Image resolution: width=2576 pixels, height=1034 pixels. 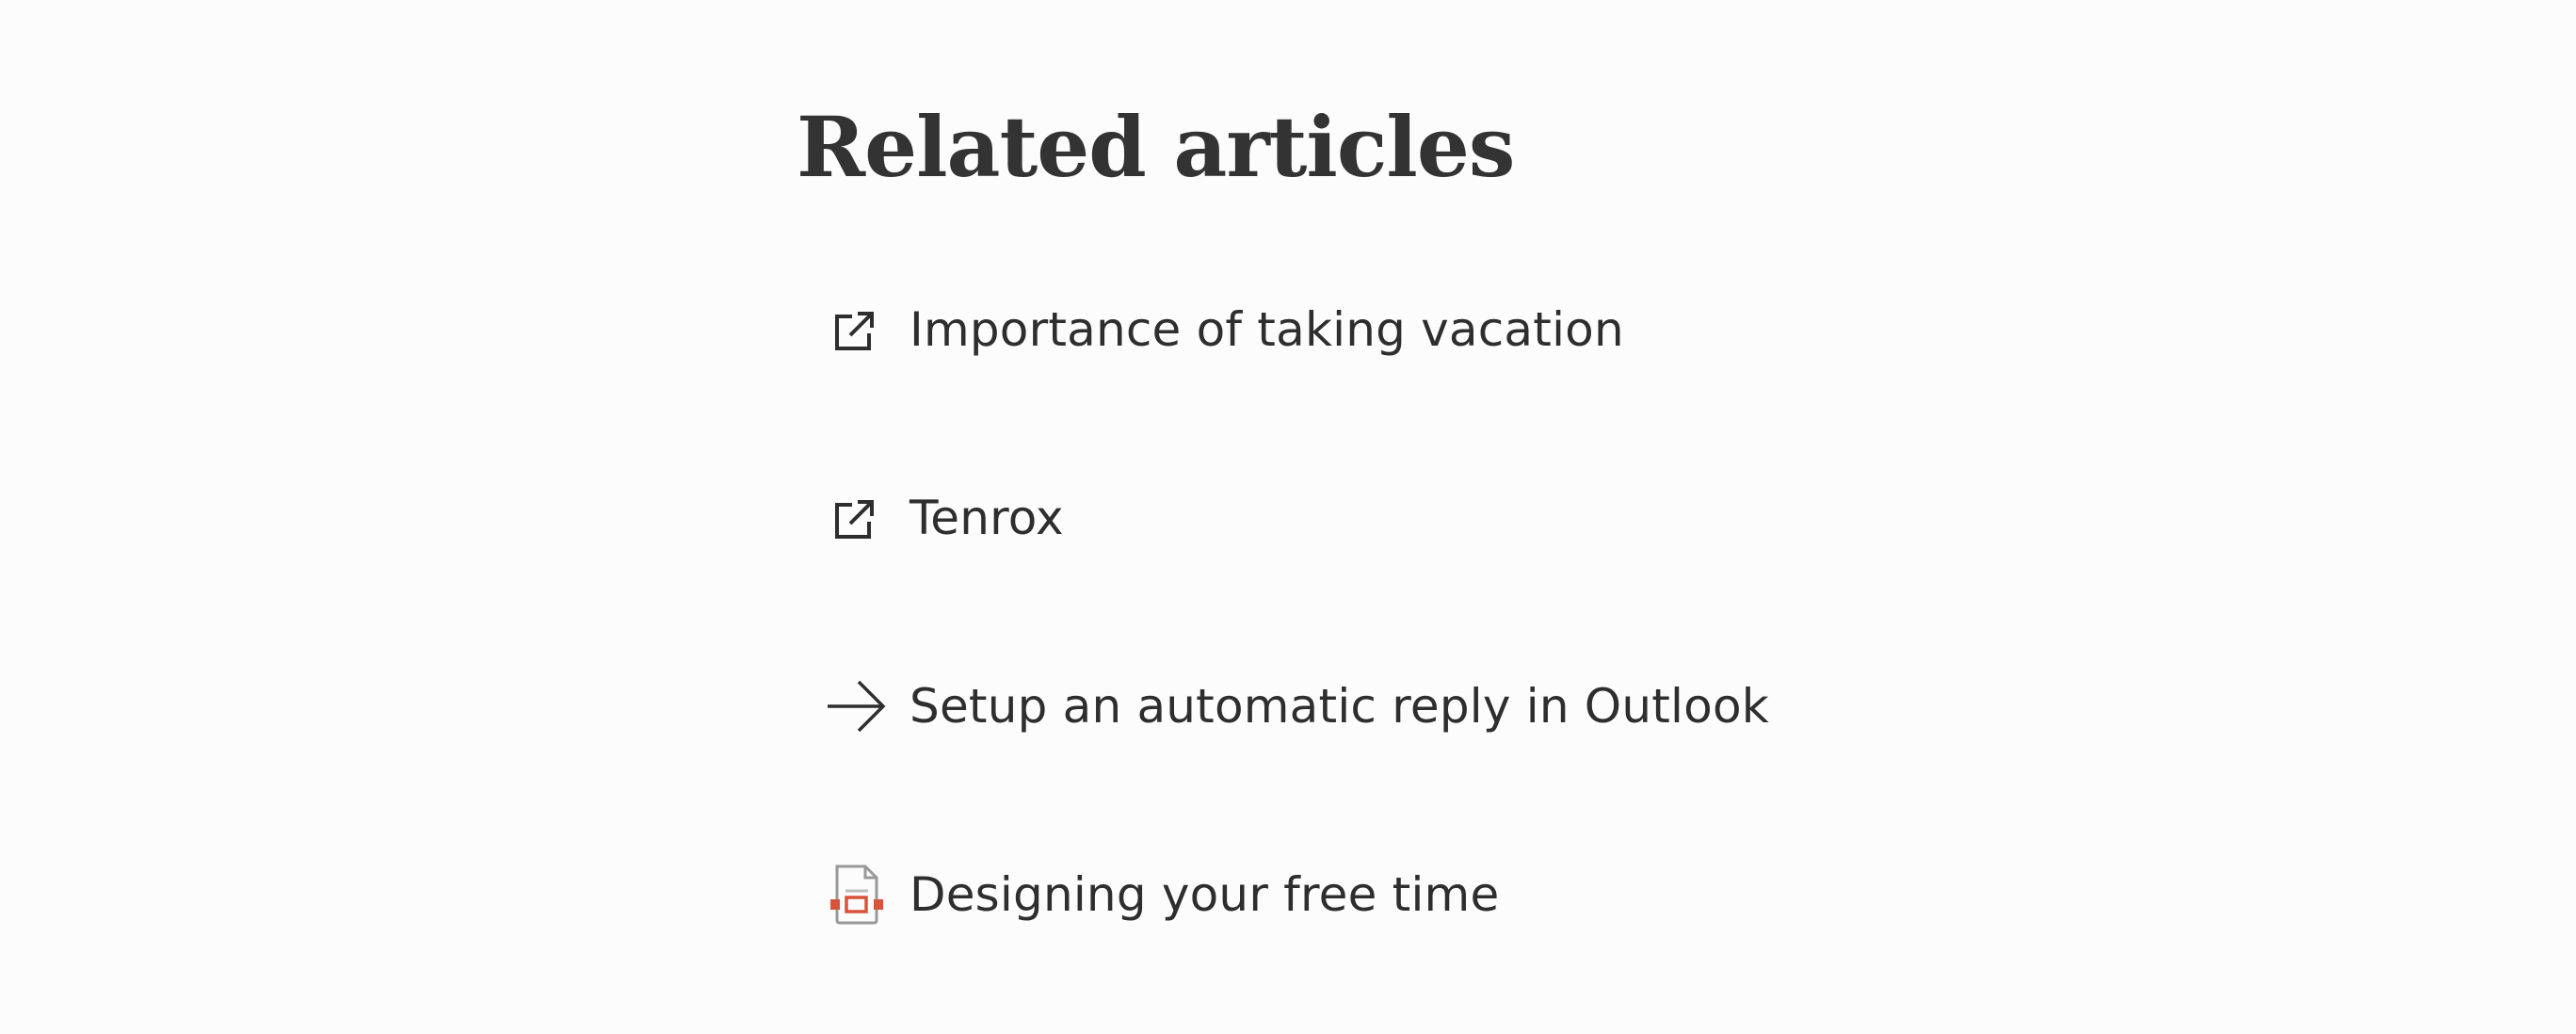 I want to click on related-article-link-vacation: Importance of taking vacation, so click(x=1224, y=330).